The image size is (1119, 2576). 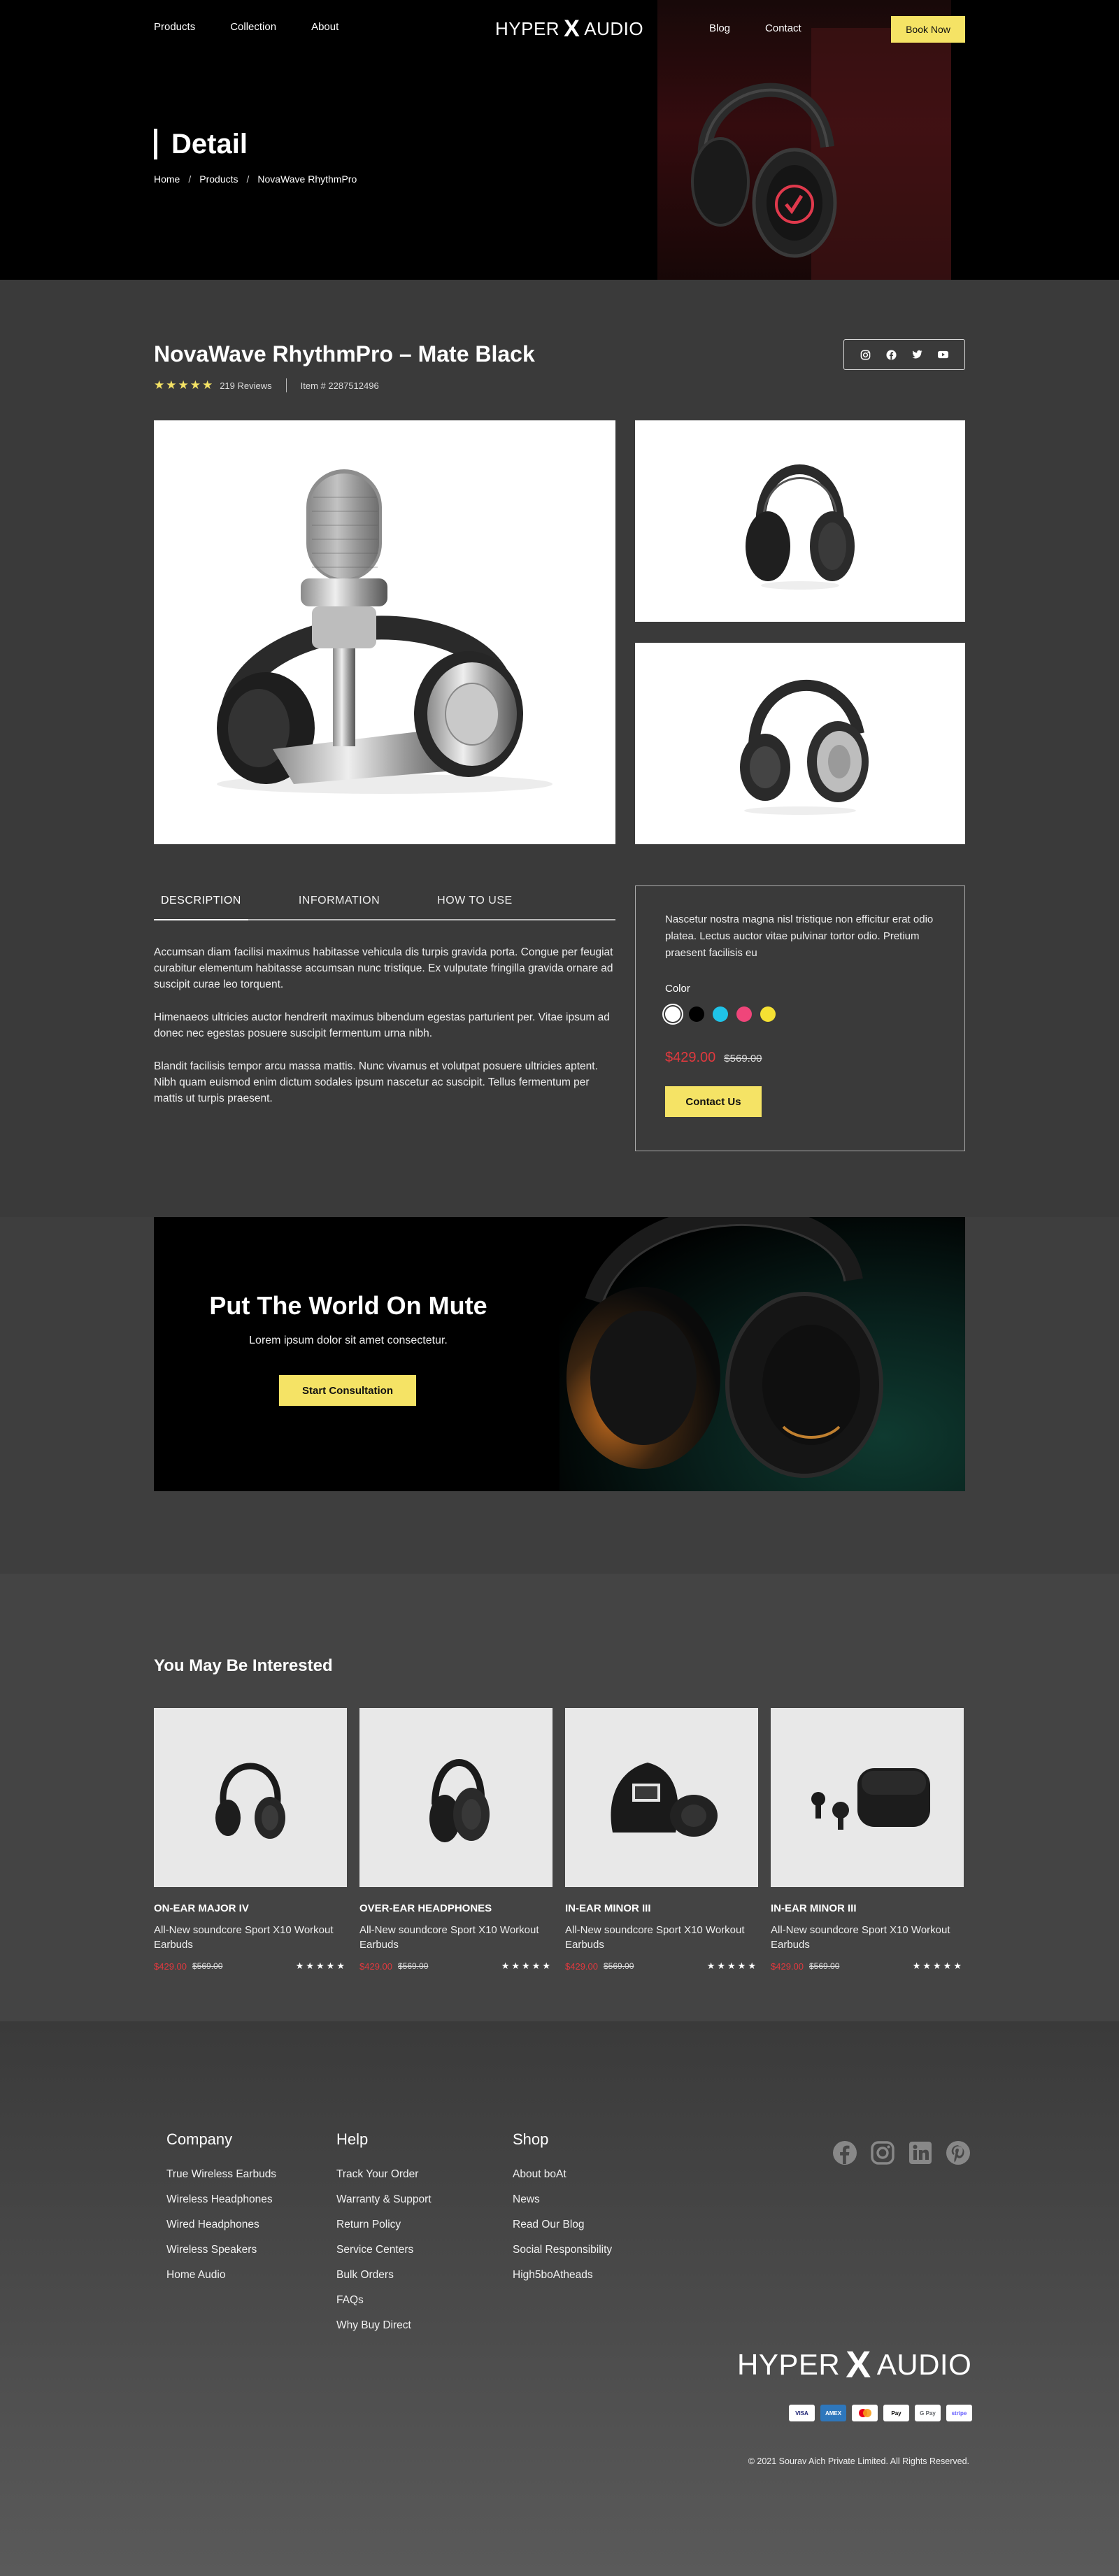 What do you see at coordinates (475, 900) in the screenshot?
I see `tab-how-to-use: HOW TO USE` at bounding box center [475, 900].